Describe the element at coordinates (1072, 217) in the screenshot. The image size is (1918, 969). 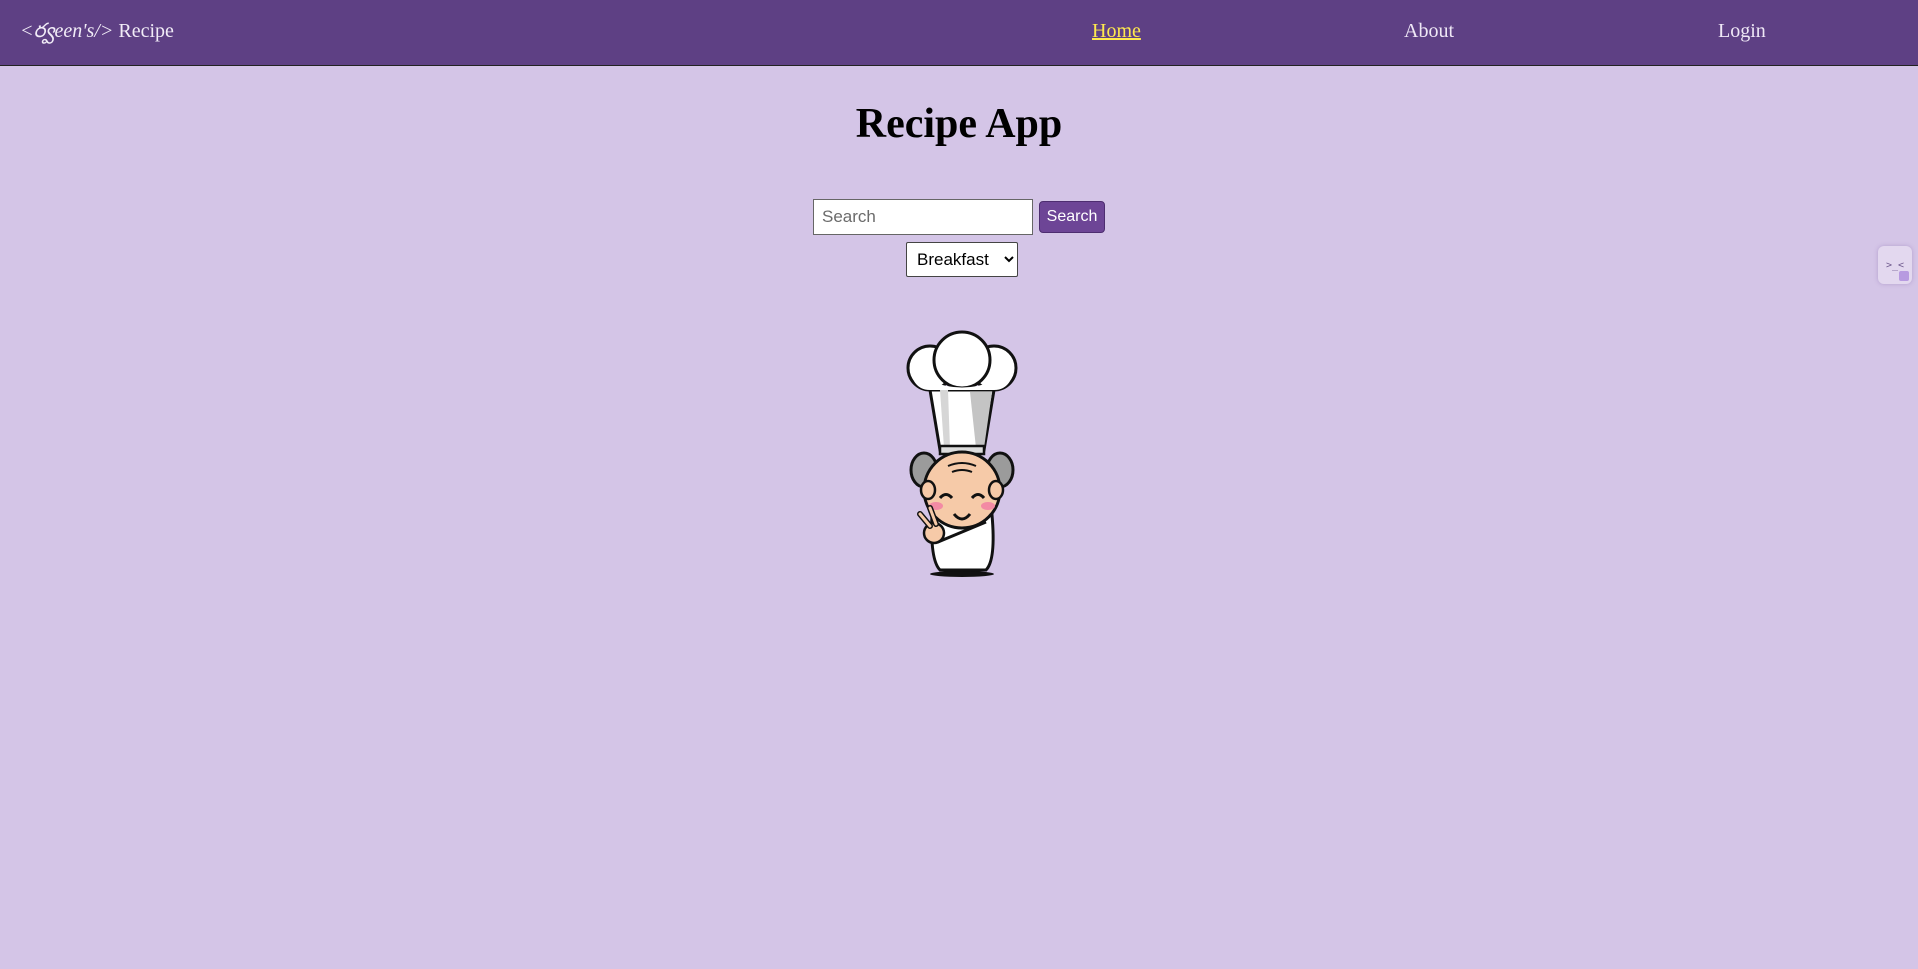
I see `search-button: Search` at that location.